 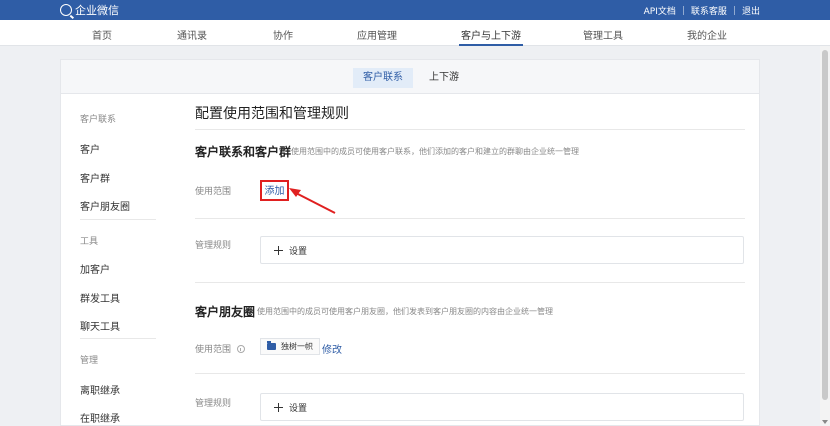 What do you see at coordinates (66, 10) in the screenshot?
I see `logo-icon` at bounding box center [66, 10].